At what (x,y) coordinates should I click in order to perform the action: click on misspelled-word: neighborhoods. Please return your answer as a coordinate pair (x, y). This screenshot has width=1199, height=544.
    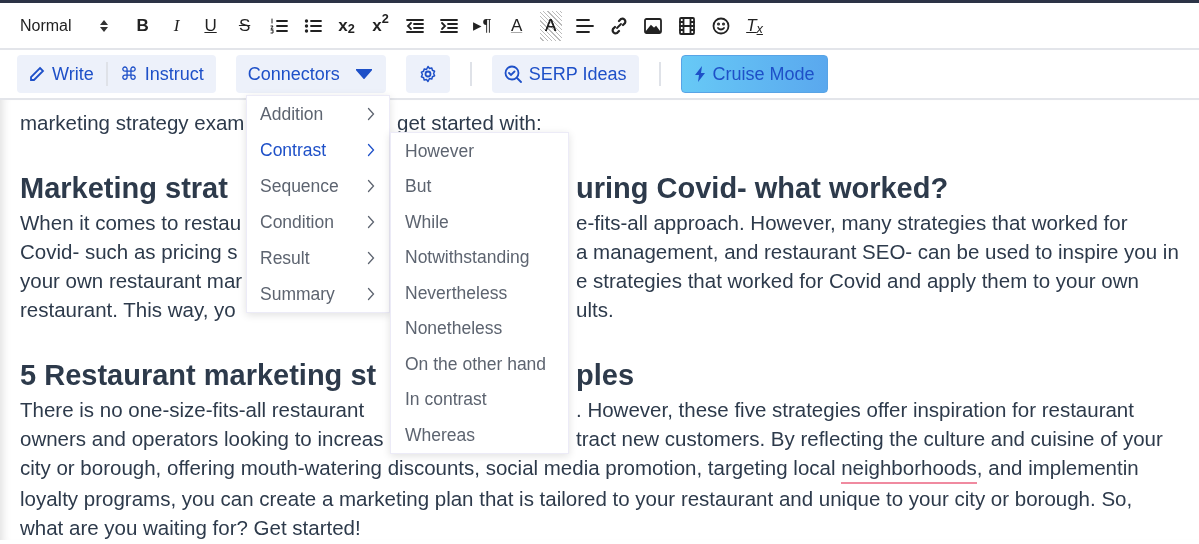
    Looking at the image, I should click on (909, 468).